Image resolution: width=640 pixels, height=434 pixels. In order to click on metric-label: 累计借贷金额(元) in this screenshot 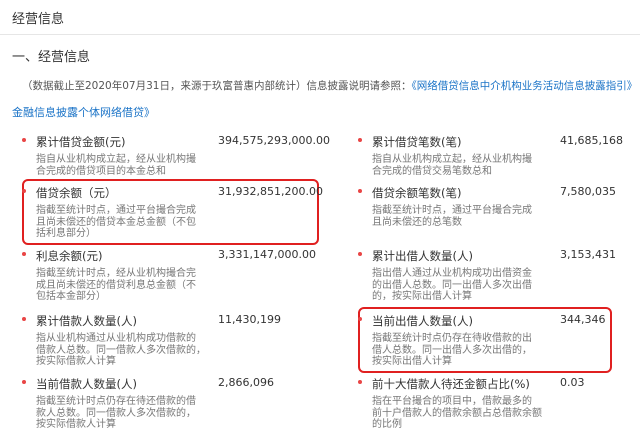, I will do `click(81, 142)`.